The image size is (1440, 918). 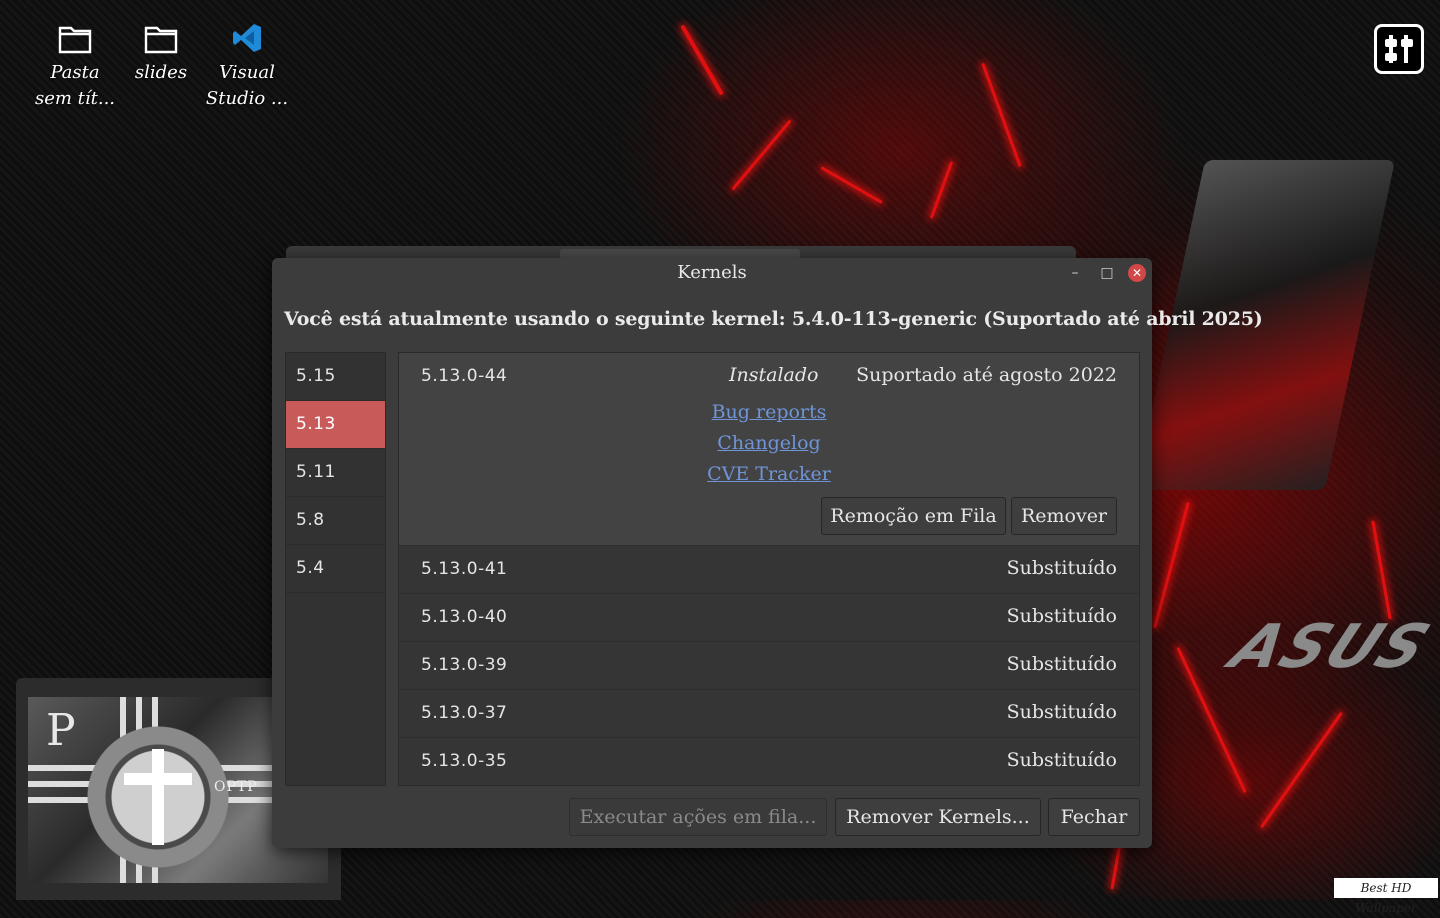 I want to click on series-item-5-11: 5.11, so click(x=335, y=473).